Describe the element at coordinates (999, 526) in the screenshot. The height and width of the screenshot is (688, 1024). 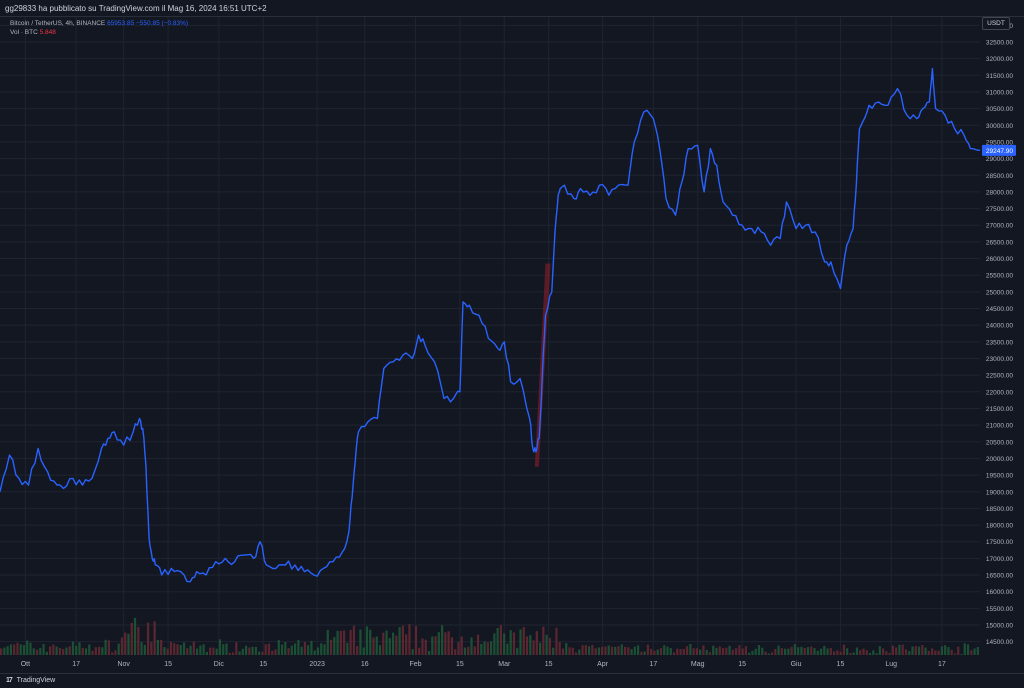
I see `y-tick-label: 18000.00` at that location.